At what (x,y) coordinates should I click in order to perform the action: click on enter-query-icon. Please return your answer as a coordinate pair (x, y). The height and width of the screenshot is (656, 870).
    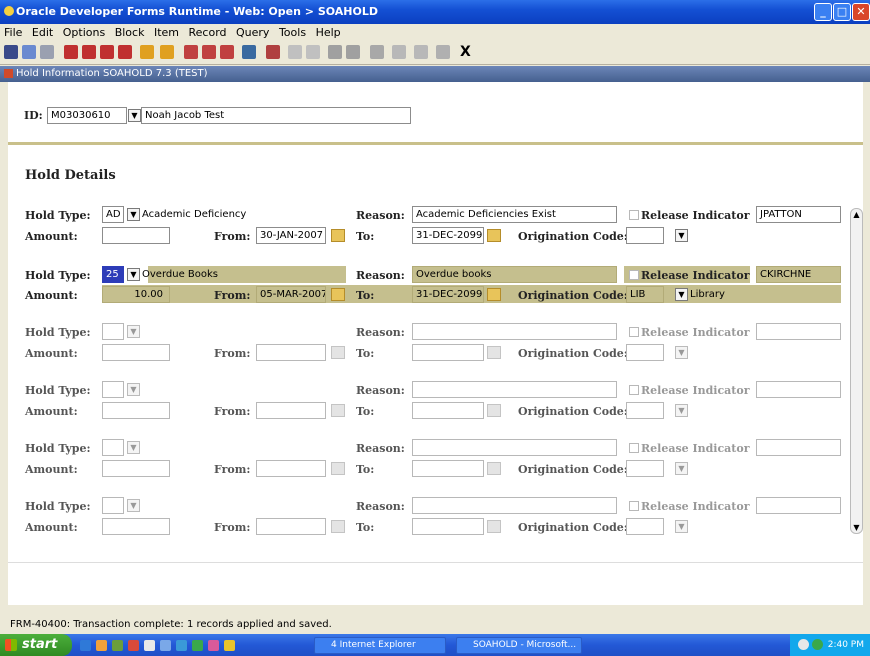
    Looking at the image, I should click on (147, 52).